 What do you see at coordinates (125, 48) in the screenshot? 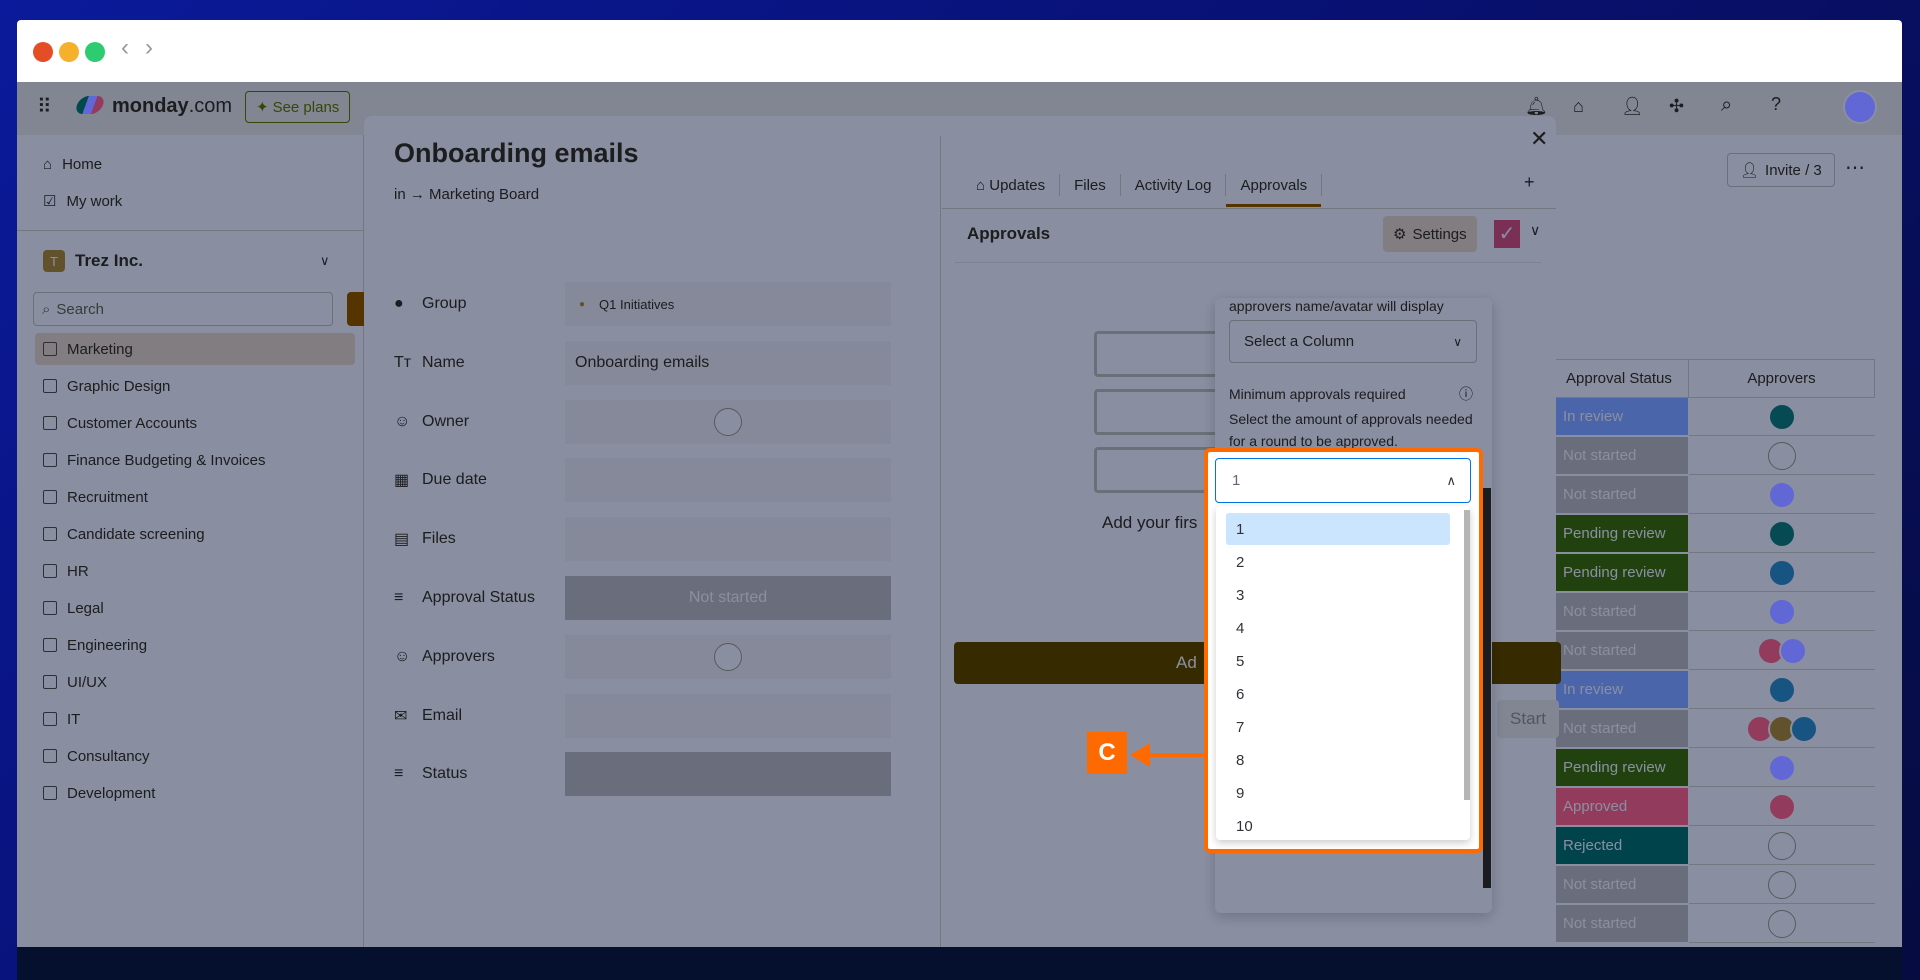
I see `back-icon: ‹` at bounding box center [125, 48].